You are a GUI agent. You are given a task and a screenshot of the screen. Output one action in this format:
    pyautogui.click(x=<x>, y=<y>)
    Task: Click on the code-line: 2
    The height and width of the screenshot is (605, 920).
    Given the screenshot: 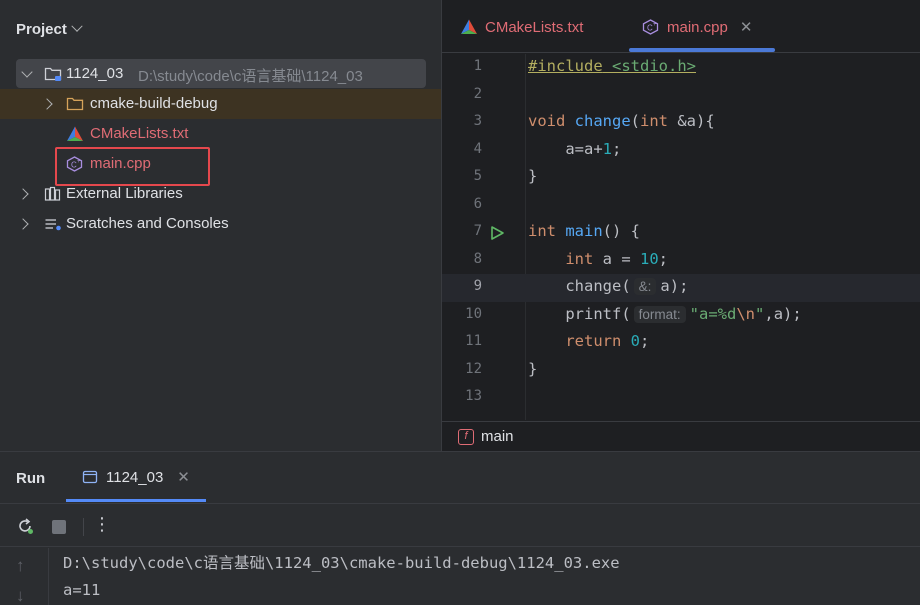 What is the action you would take?
    pyautogui.click(x=681, y=96)
    